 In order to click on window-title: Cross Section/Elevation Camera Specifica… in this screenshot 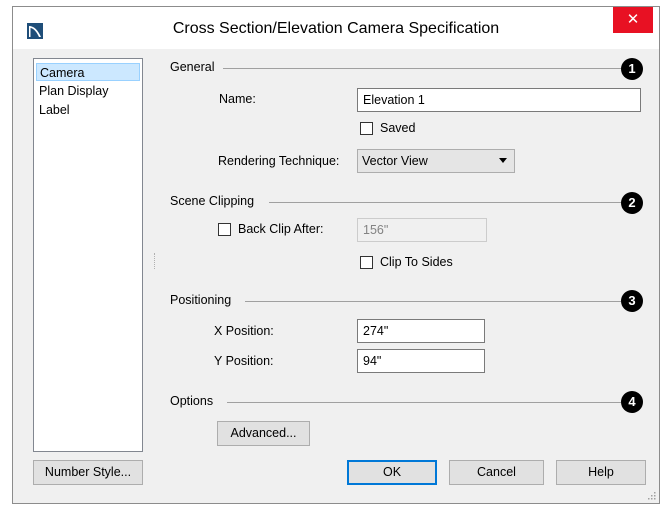, I will do `click(336, 28)`.